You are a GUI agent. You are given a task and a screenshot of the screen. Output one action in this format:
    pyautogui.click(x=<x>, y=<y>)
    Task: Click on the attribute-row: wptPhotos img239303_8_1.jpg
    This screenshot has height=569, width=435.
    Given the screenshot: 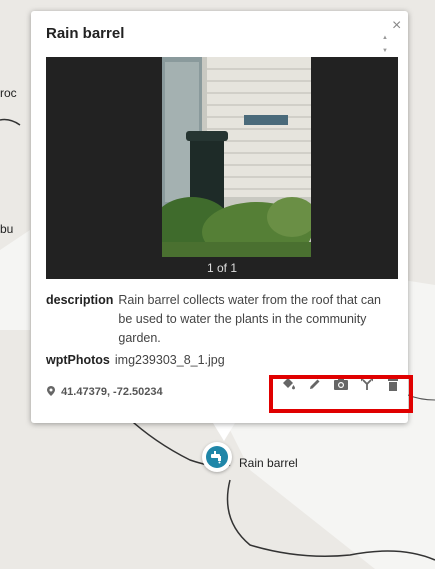 What is the action you would take?
    pyautogui.click(x=221, y=360)
    